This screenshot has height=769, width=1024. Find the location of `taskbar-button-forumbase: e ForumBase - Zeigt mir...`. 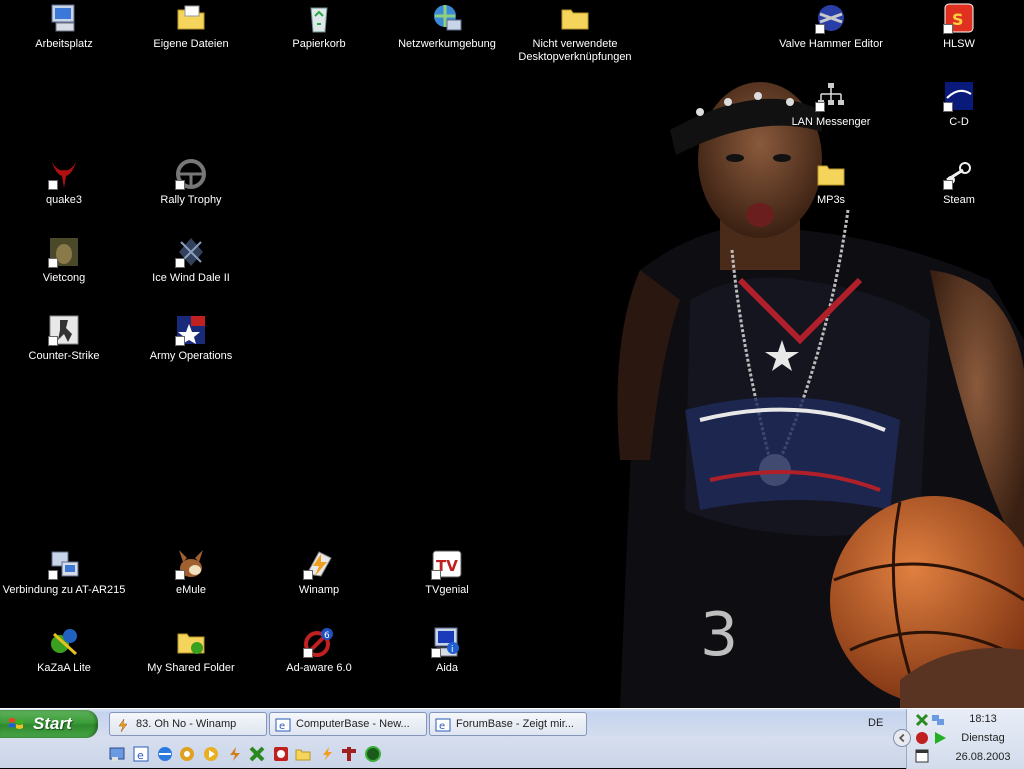

taskbar-button-forumbase: e ForumBase - Zeigt mir... is located at coordinates (508, 724).